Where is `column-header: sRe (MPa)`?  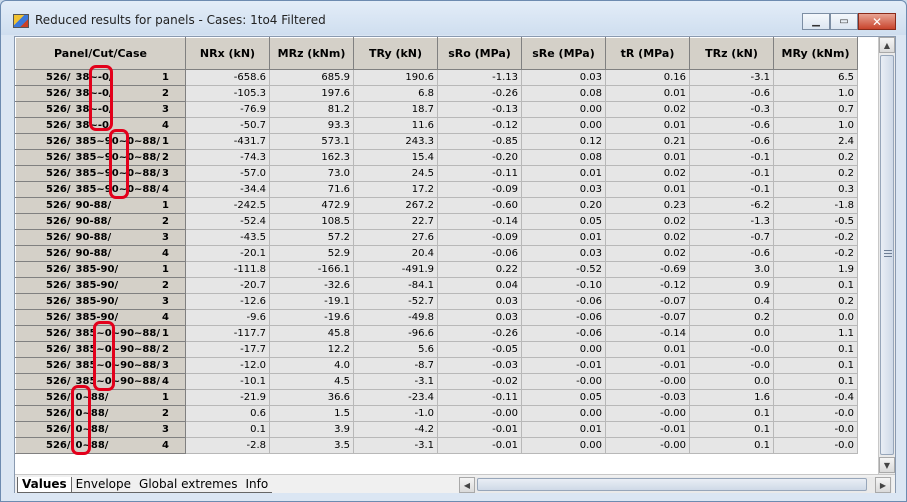
column-header: sRe (MPa) is located at coordinates (563, 53).